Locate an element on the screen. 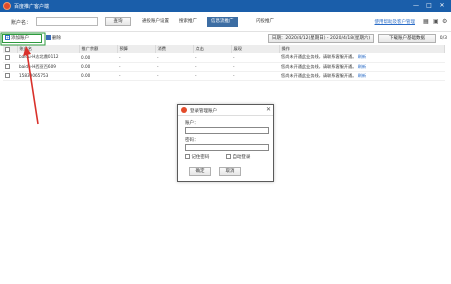 The image size is (451, 284). remember-password-option: 记住密码 is located at coordinates (197, 157).